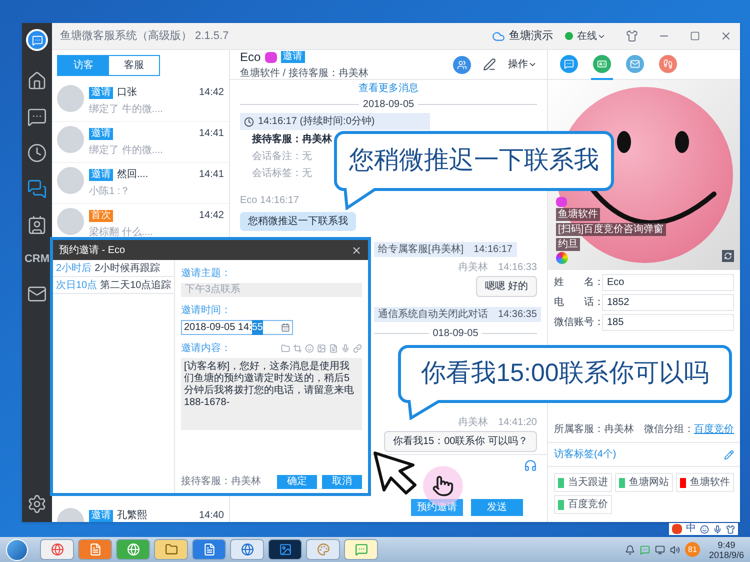 The image size is (750, 562). I want to click on content-label: 邀请内容：, so click(206, 349).